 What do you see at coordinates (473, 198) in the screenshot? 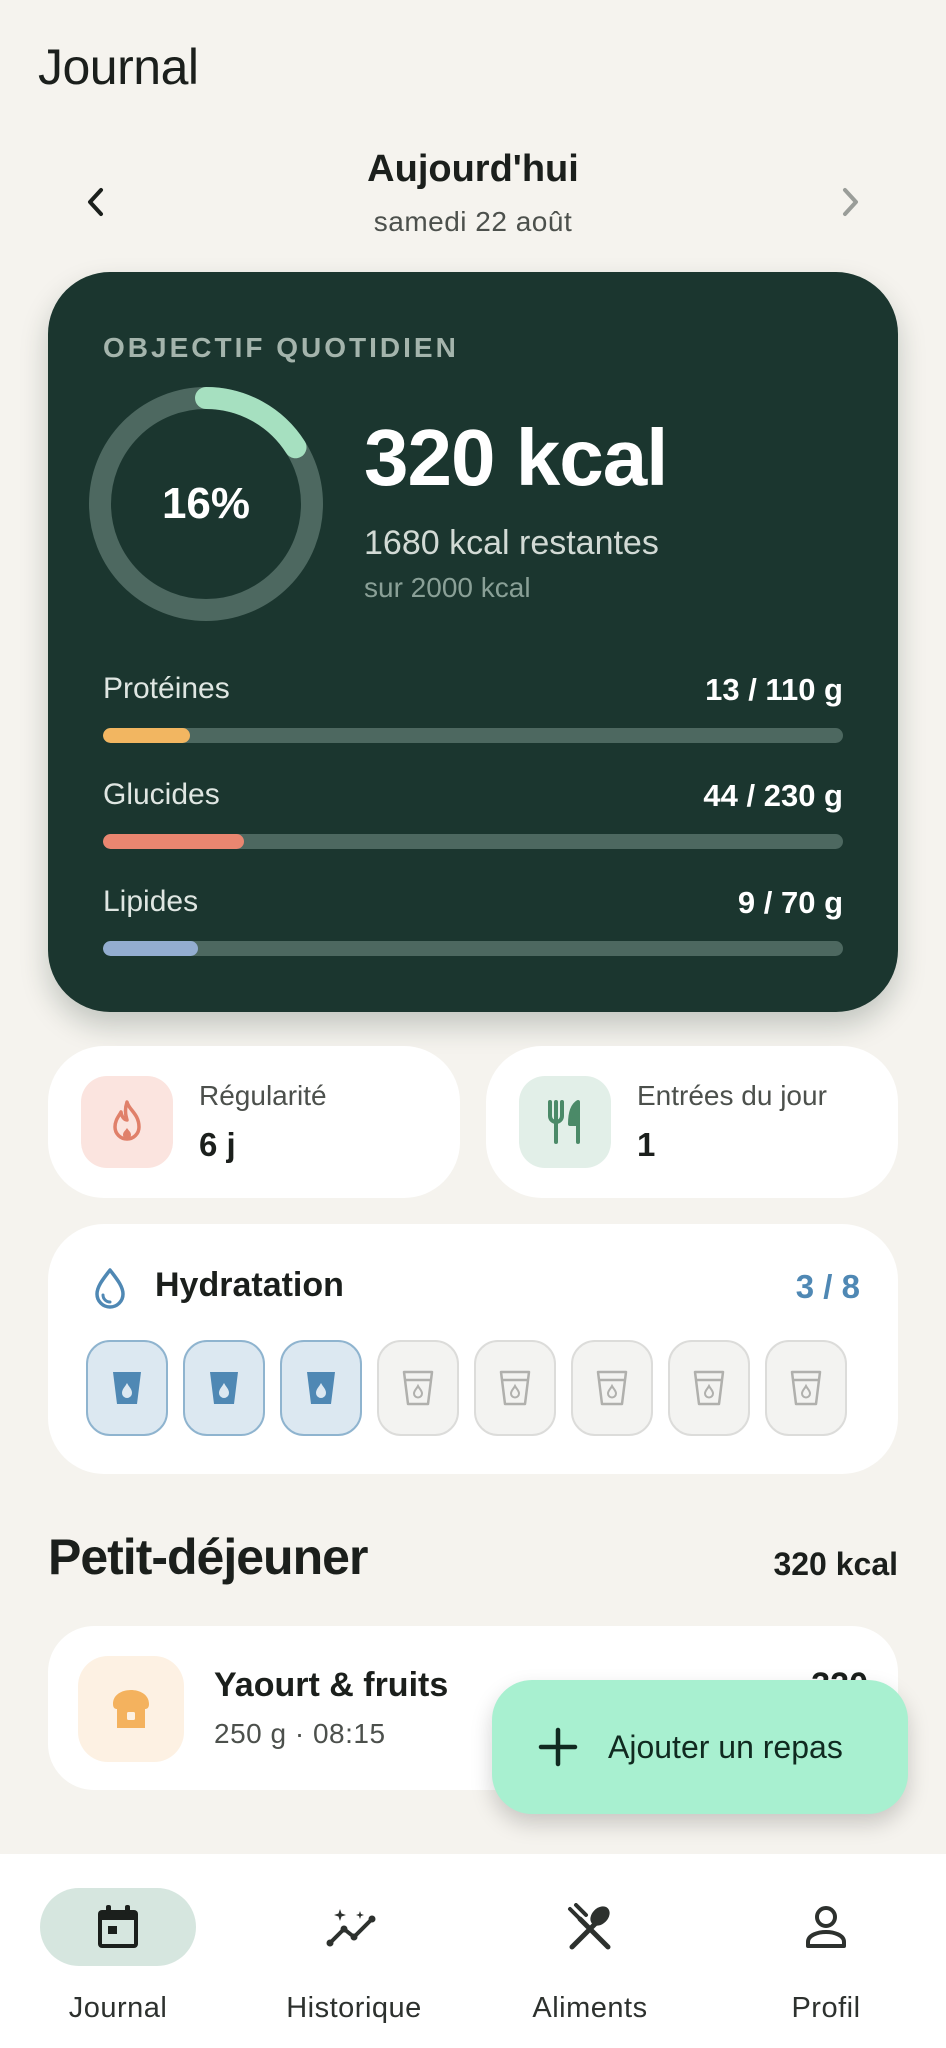
I see `date-navigator: Aujourd'hui samedi 22 août` at bounding box center [473, 198].